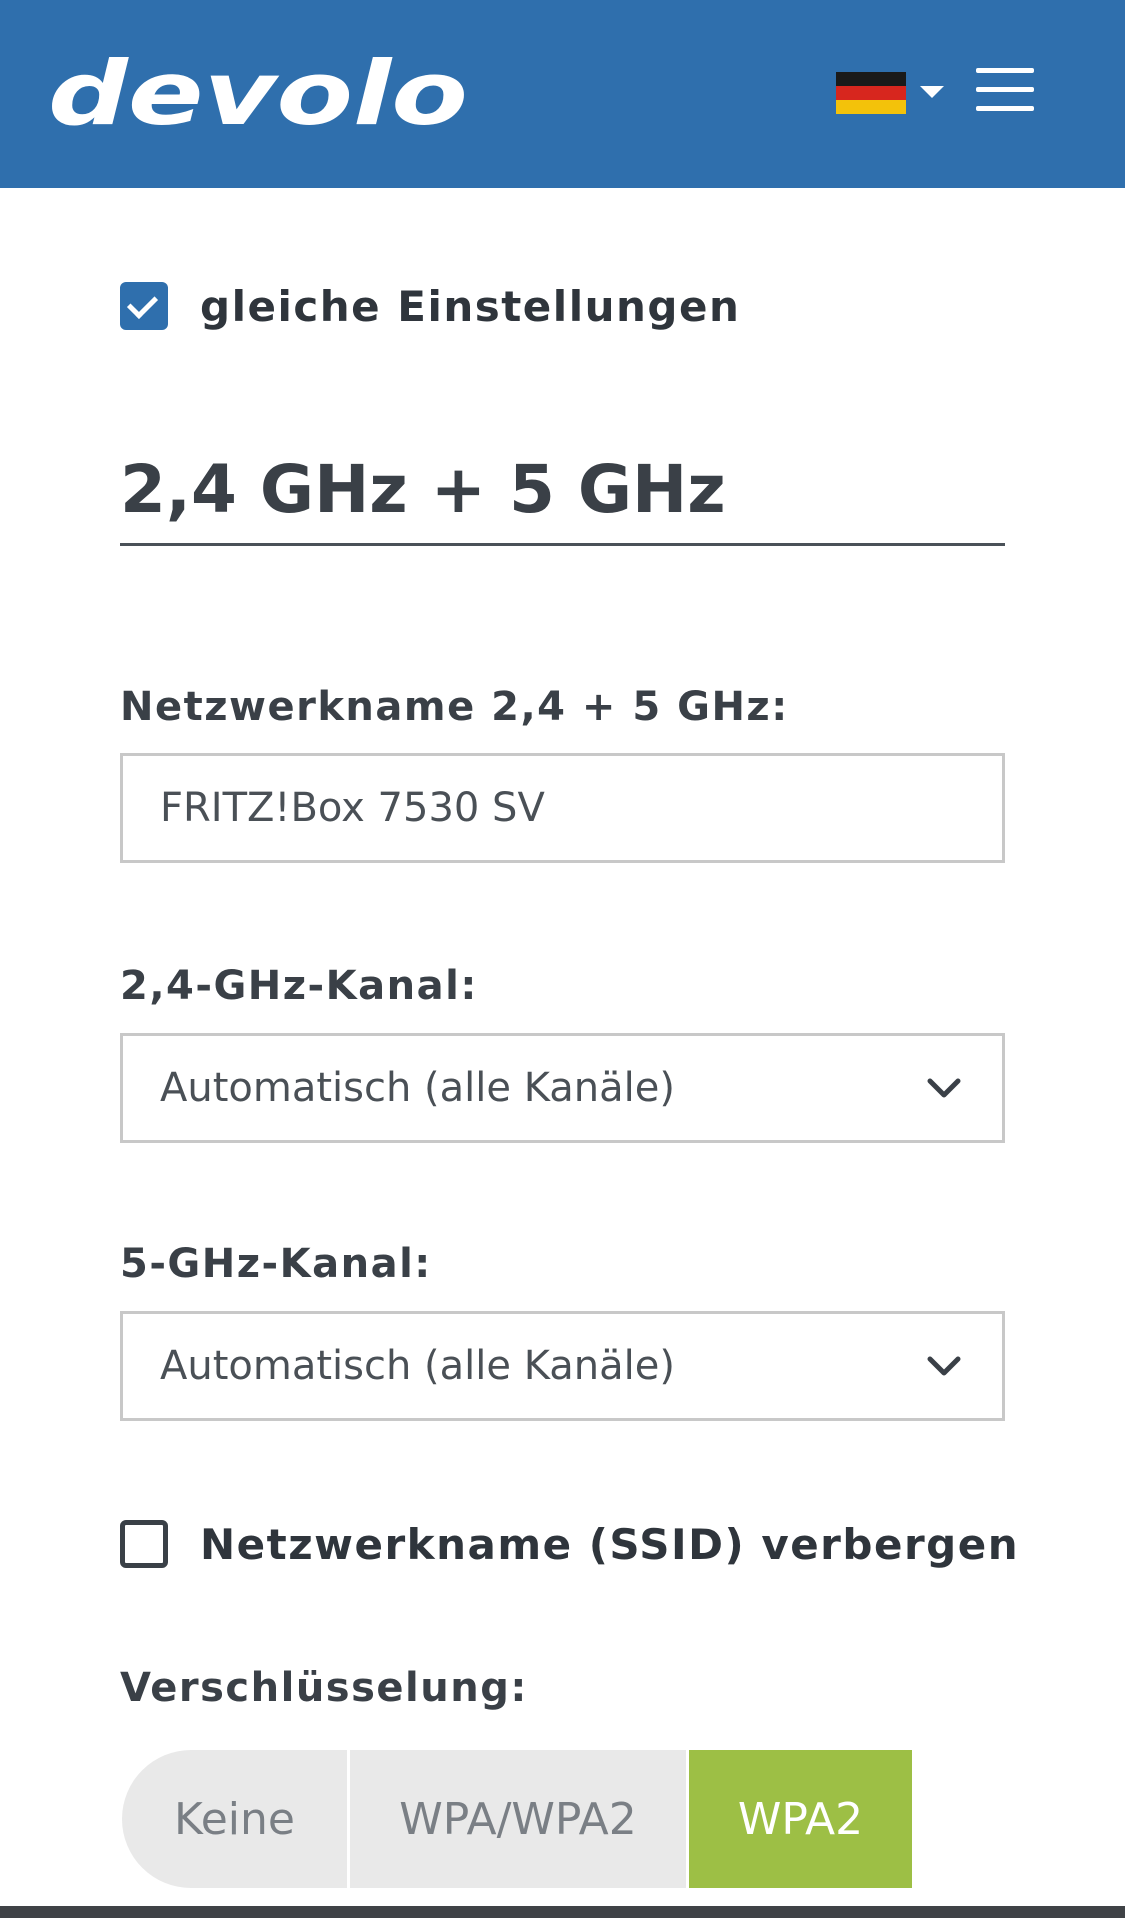 The width and height of the screenshot is (1125, 1918). I want to click on channel-5-label: 5-GHz-Kanal:, so click(276, 1264).